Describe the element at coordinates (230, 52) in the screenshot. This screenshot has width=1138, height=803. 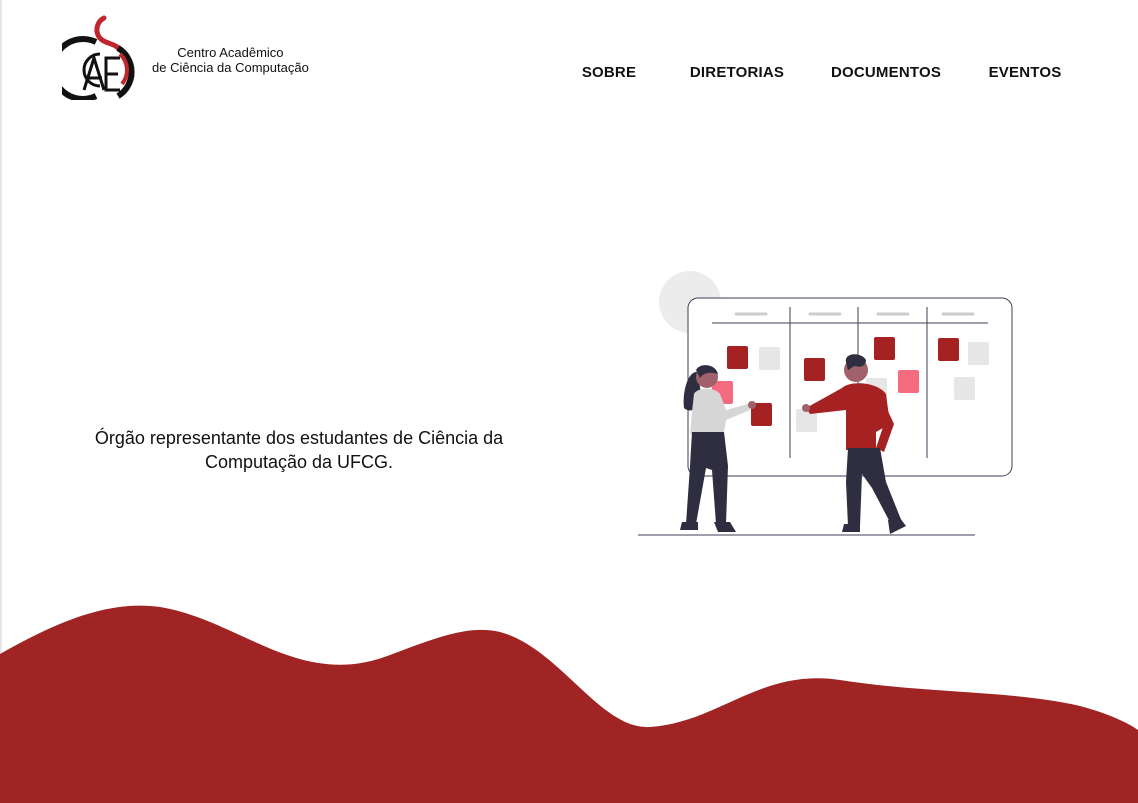
I see `logo-line-1: Centro Acadêmico` at that location.